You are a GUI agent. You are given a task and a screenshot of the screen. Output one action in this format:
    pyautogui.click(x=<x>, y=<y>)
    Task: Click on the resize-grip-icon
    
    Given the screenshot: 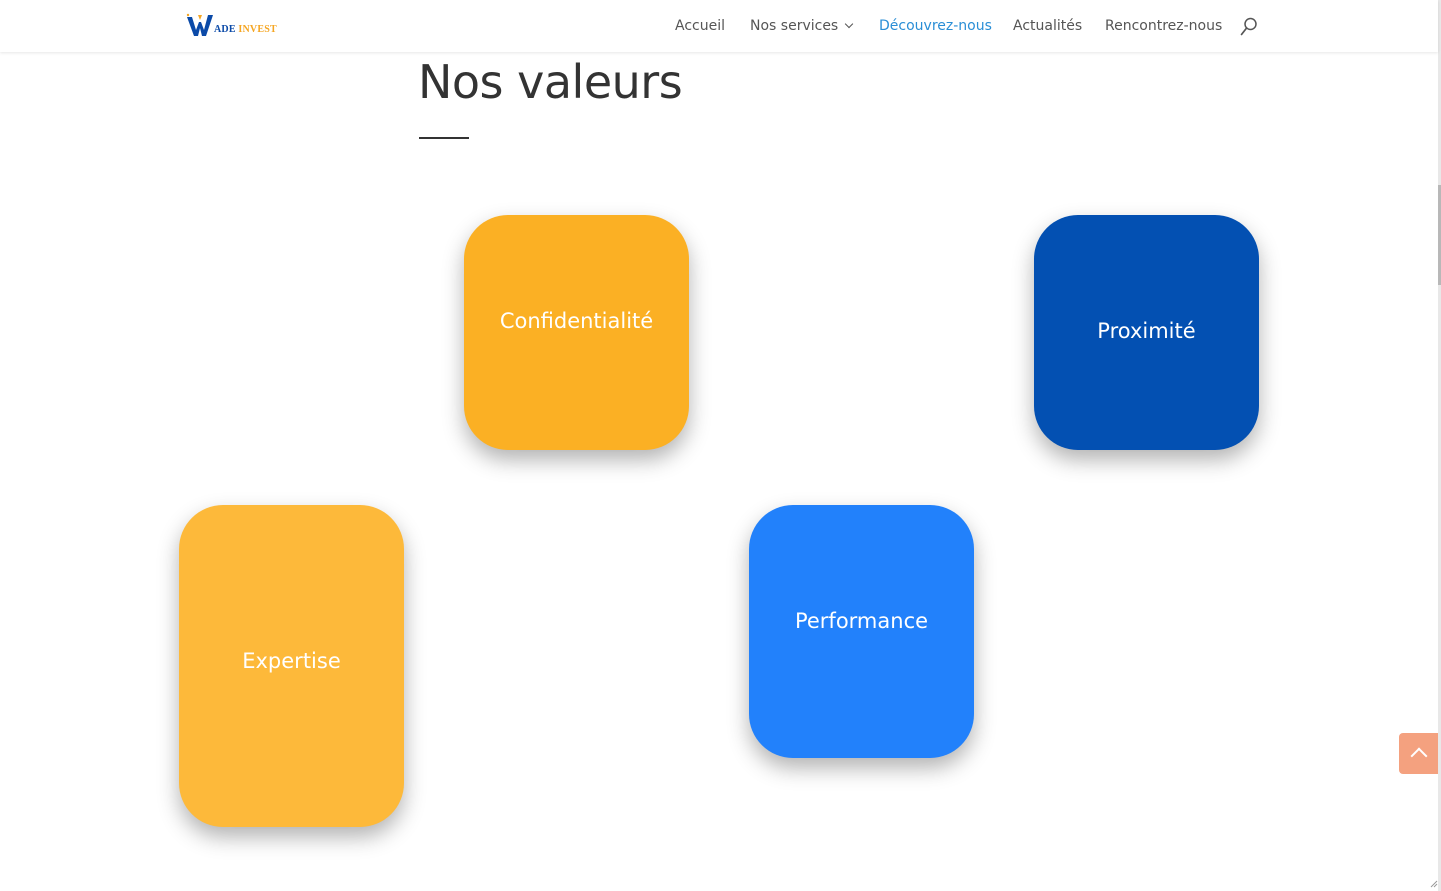 What is the action you would take?
    pyautogui.click(x=1434, y=884)
    